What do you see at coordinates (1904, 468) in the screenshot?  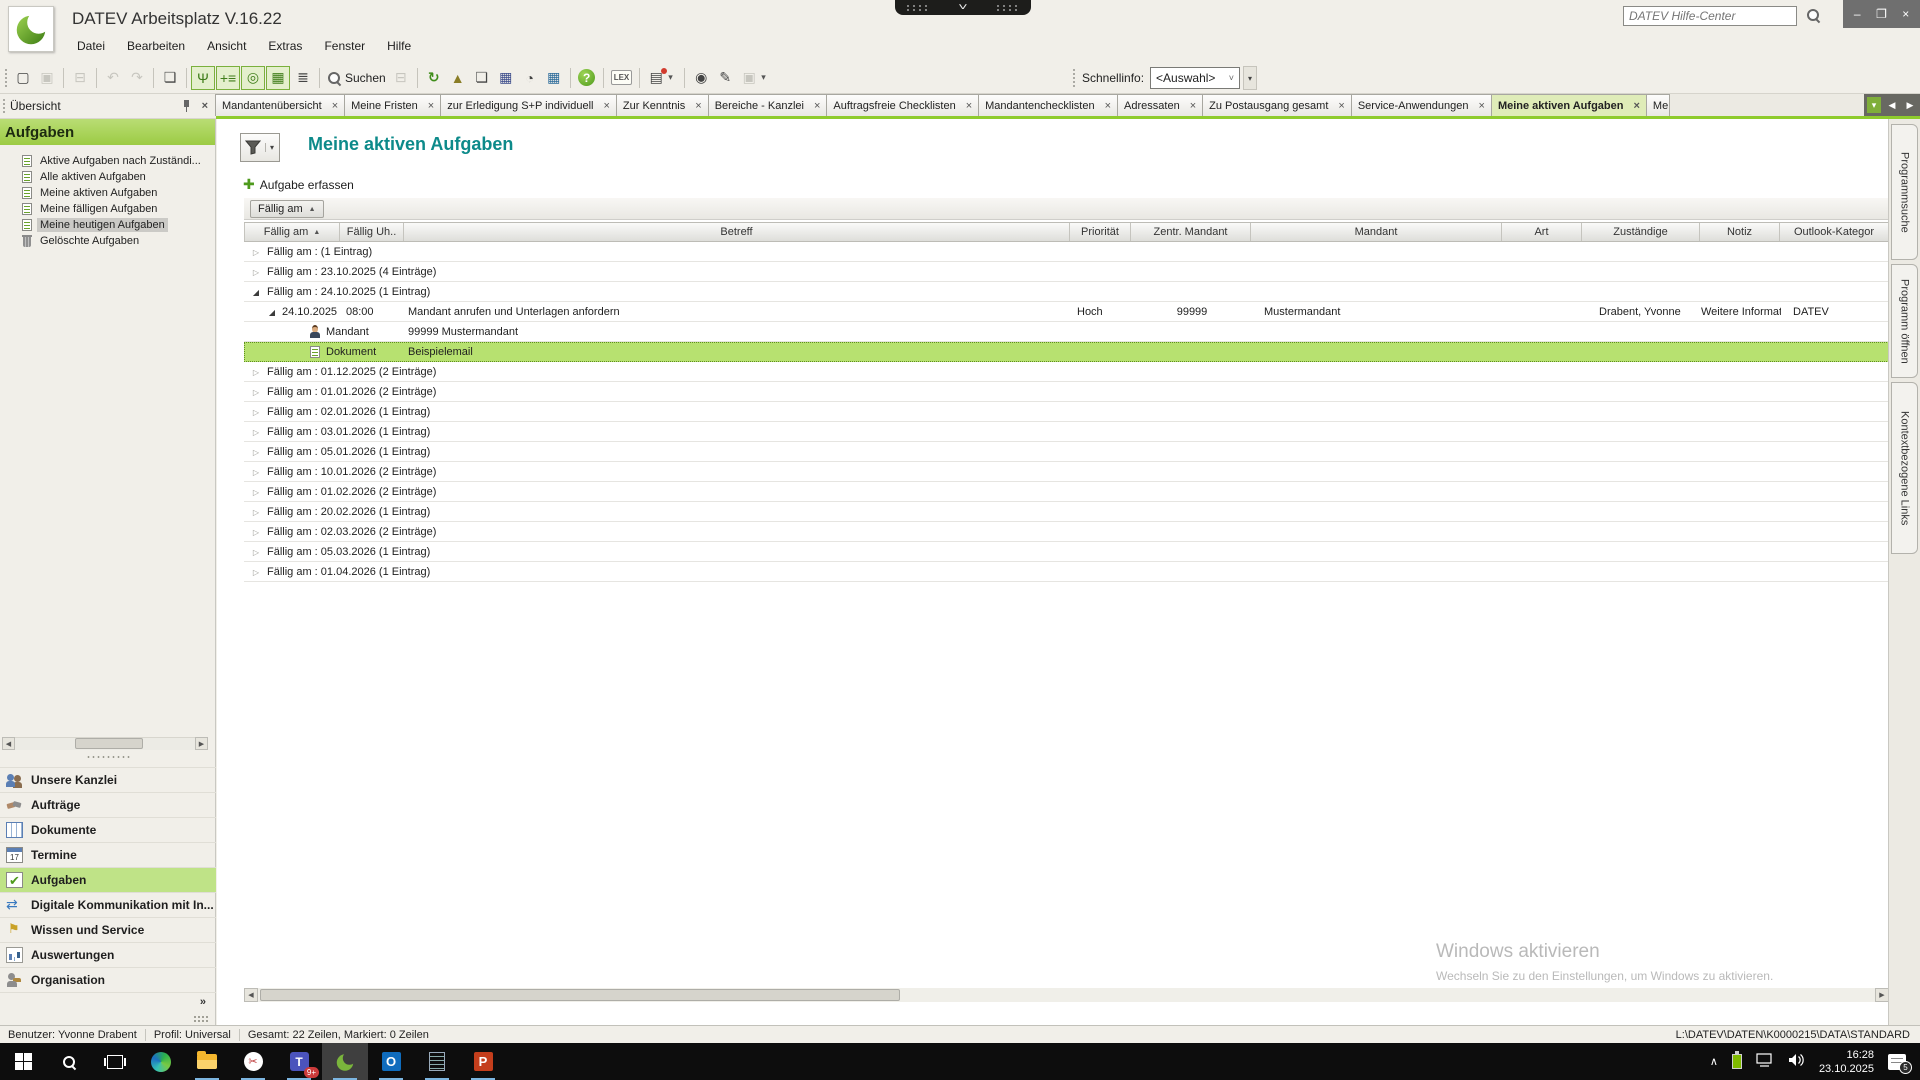 I see `vtab-kontextbezogene-links: Kontextbezogene Links` at bounding box center [1904, 468].